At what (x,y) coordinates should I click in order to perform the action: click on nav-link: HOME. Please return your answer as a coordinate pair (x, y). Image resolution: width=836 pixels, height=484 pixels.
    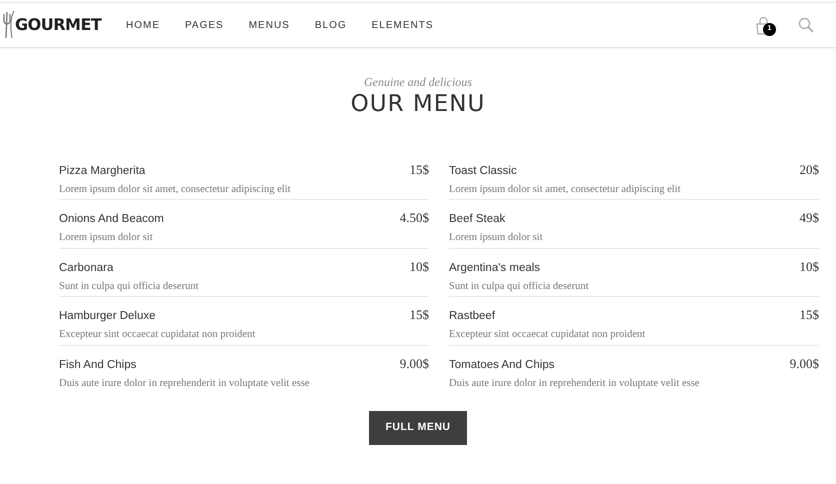
    Looking at the image, I should click on (143, 25).